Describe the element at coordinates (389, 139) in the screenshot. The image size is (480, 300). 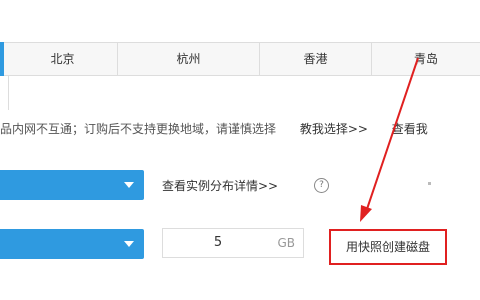
I see `annotation-arrow-icon` at that location.